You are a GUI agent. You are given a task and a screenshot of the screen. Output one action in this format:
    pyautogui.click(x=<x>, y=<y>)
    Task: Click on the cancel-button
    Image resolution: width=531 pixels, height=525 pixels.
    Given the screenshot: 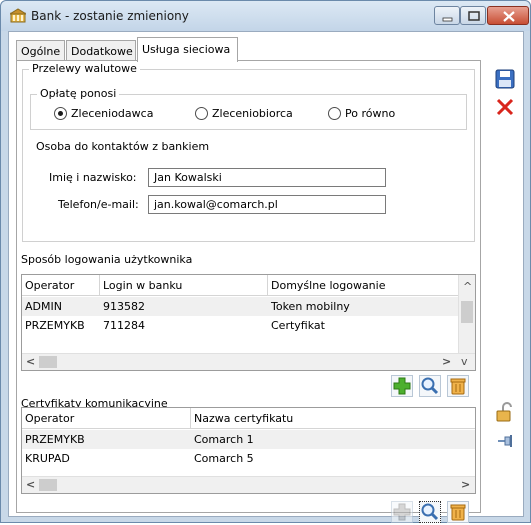 What is the action you would take?
    pyautogui.click(x=505, y=107)
    